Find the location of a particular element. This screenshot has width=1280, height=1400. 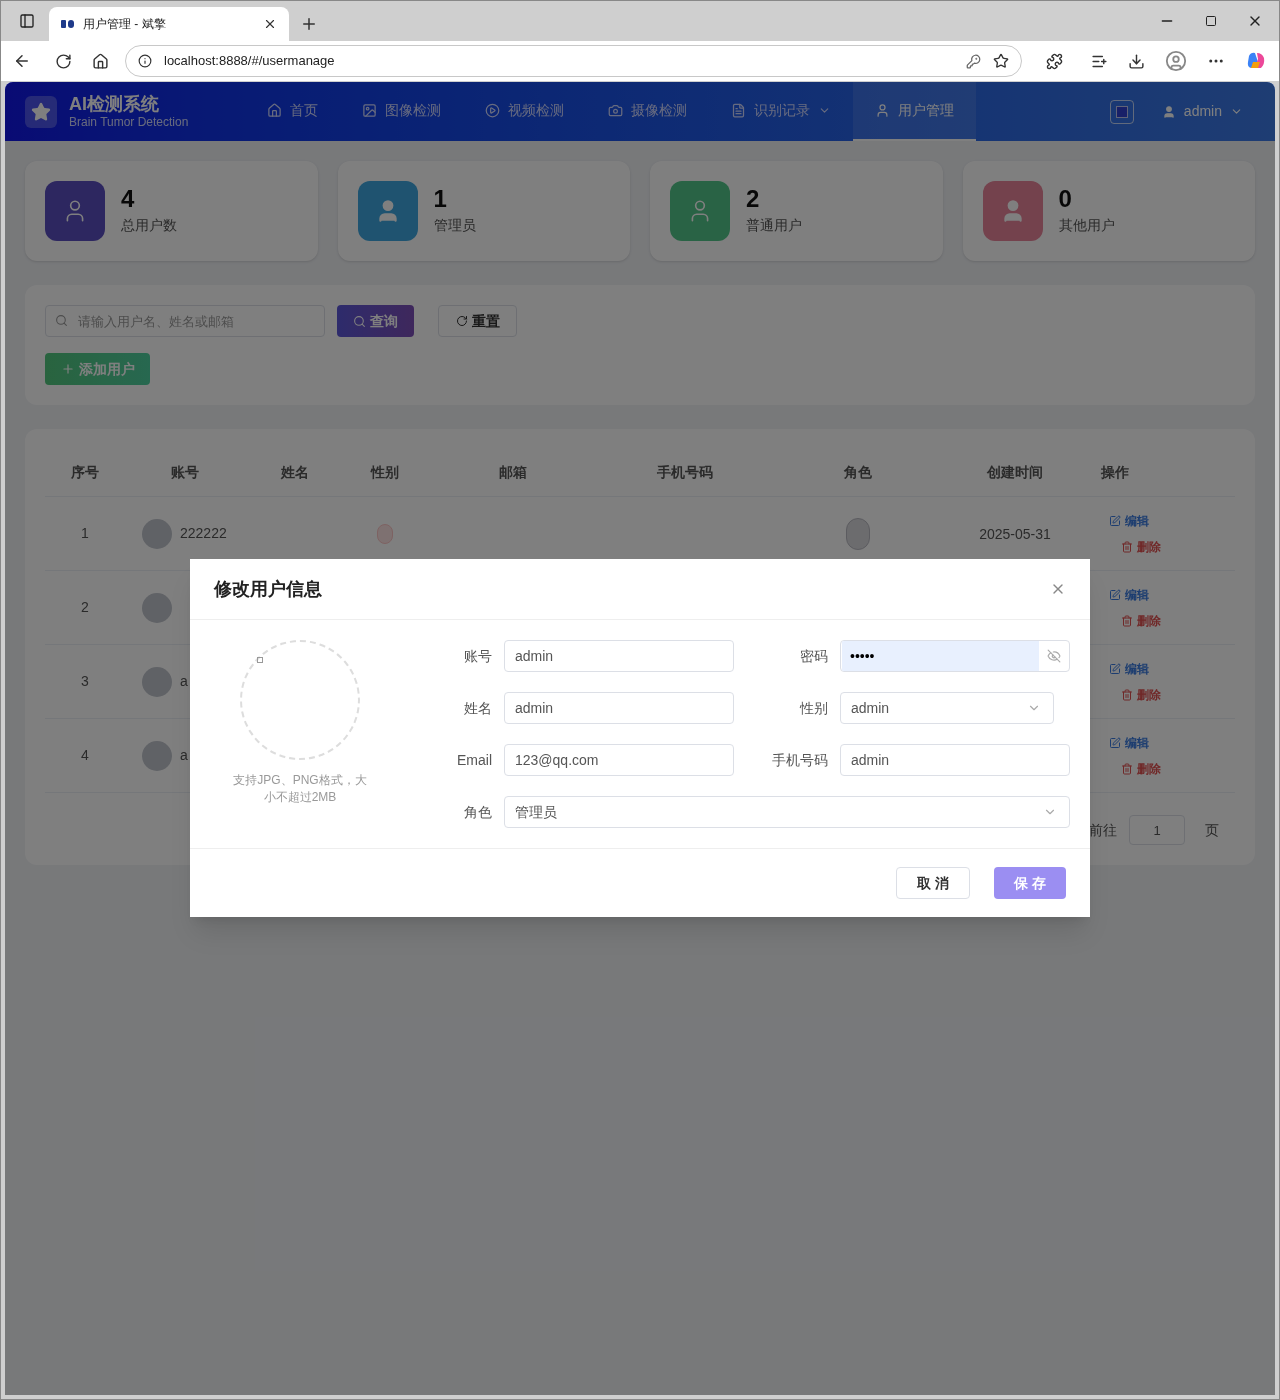

field-label: Email is located at coordinates (474, 760).